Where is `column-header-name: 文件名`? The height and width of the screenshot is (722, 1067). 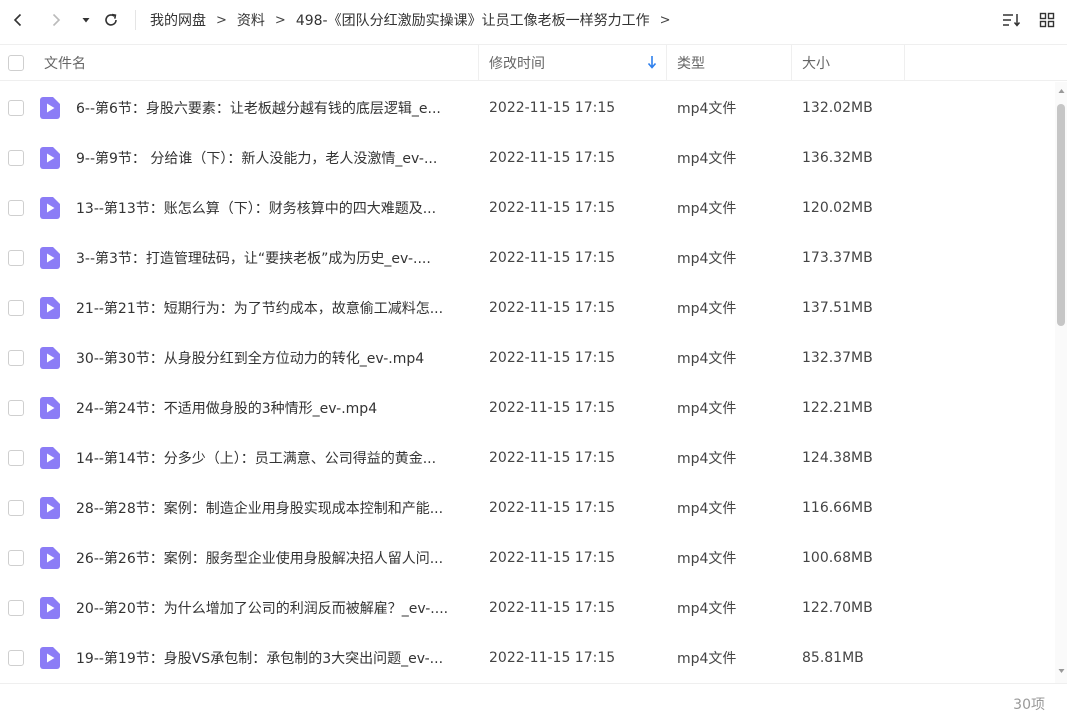
column-header-name: 文件名 is located at coordinates (261, 62).